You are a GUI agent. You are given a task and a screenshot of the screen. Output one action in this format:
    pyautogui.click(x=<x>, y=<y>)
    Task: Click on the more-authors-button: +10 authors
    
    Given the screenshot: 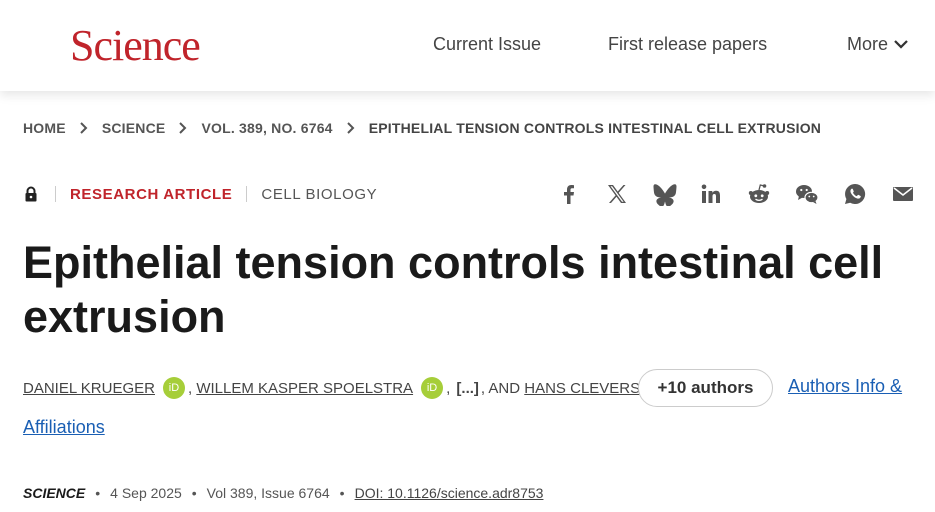 What is the action you would take?
    pyautogui.click(x=705, y=388)
    